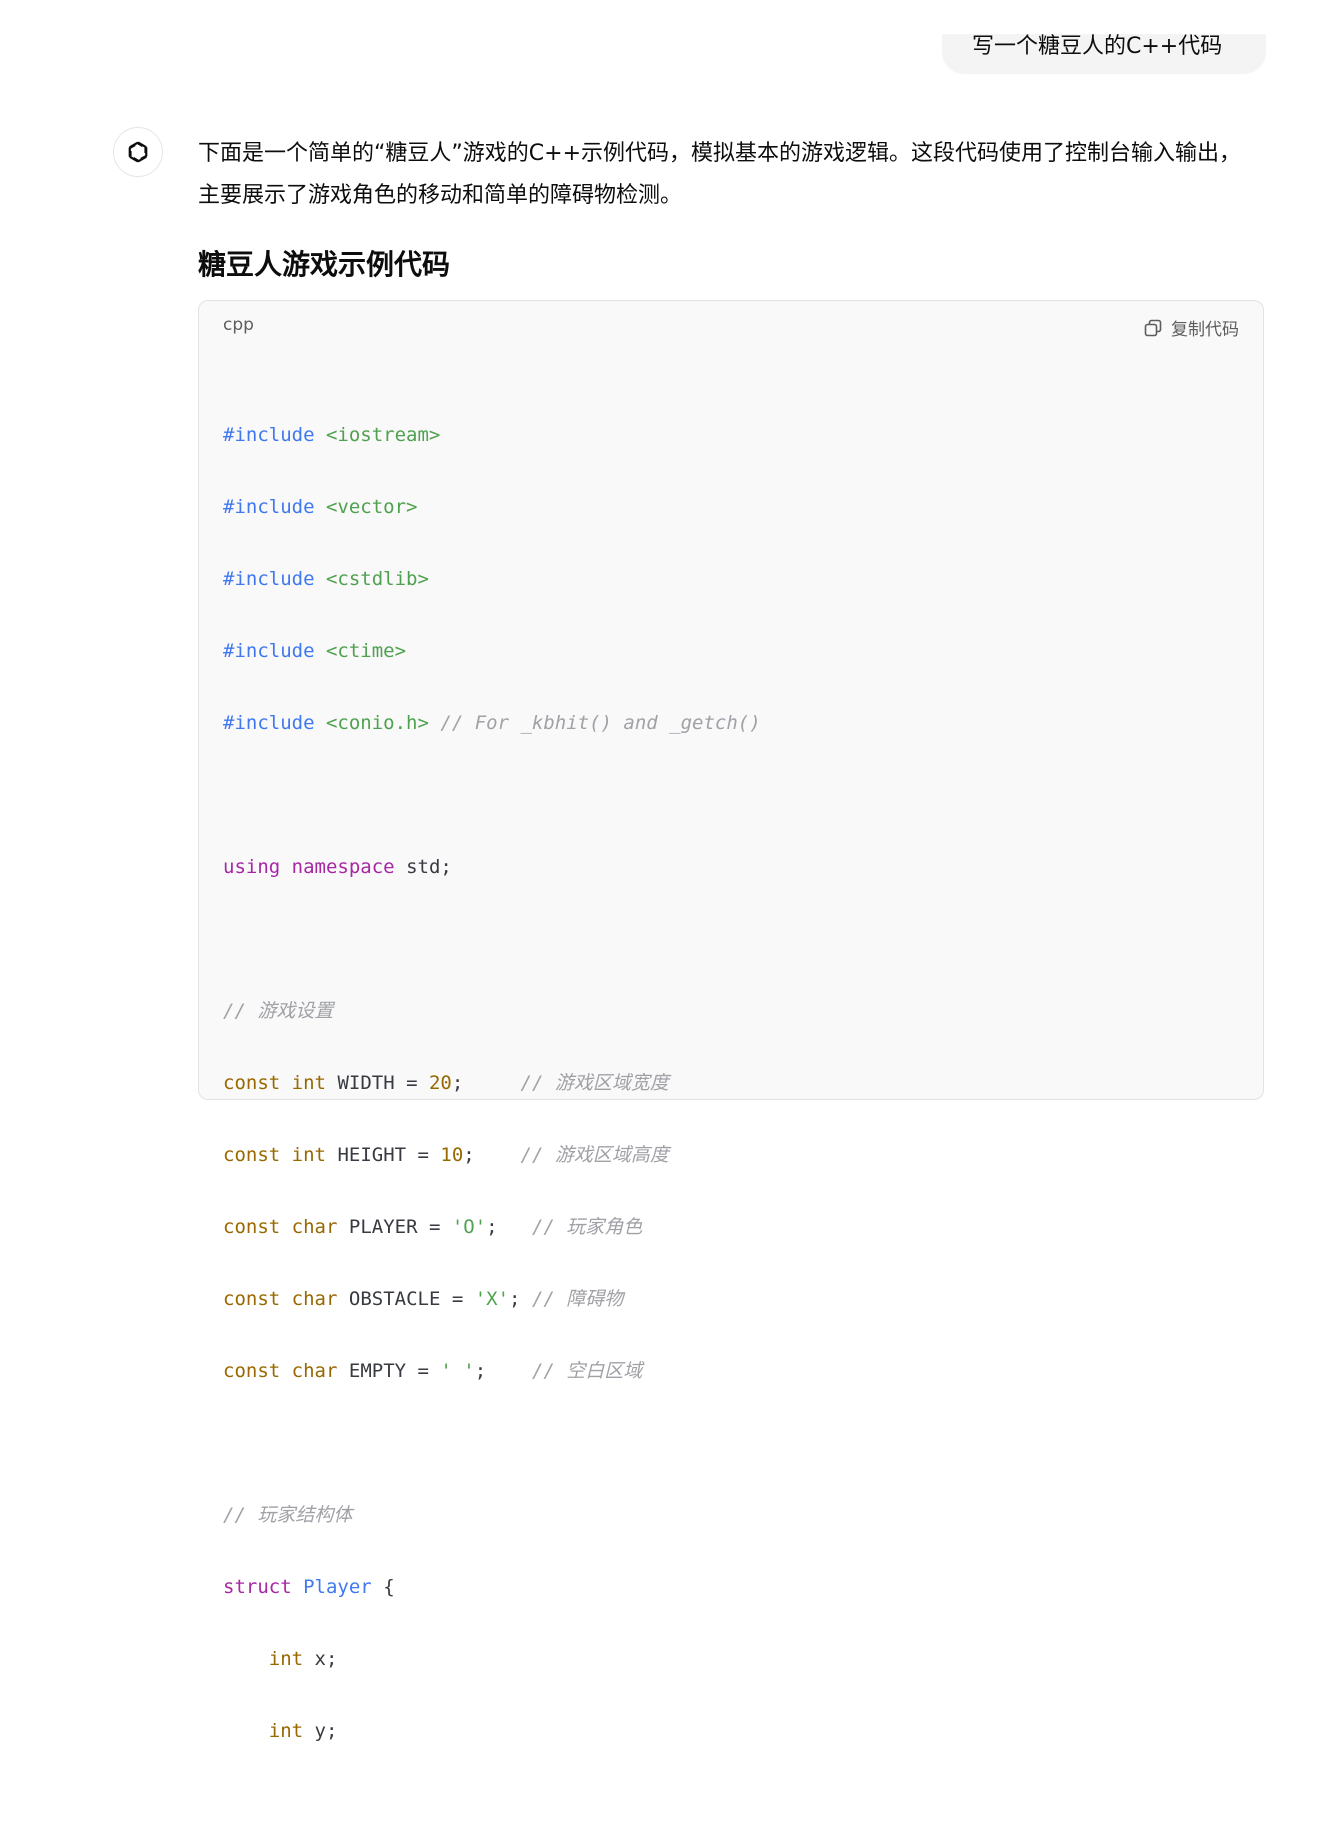  Describe the element at coordinates (594, 1083) in the screenshot. I see `code-token: // 游戏区域宽度` at that location.